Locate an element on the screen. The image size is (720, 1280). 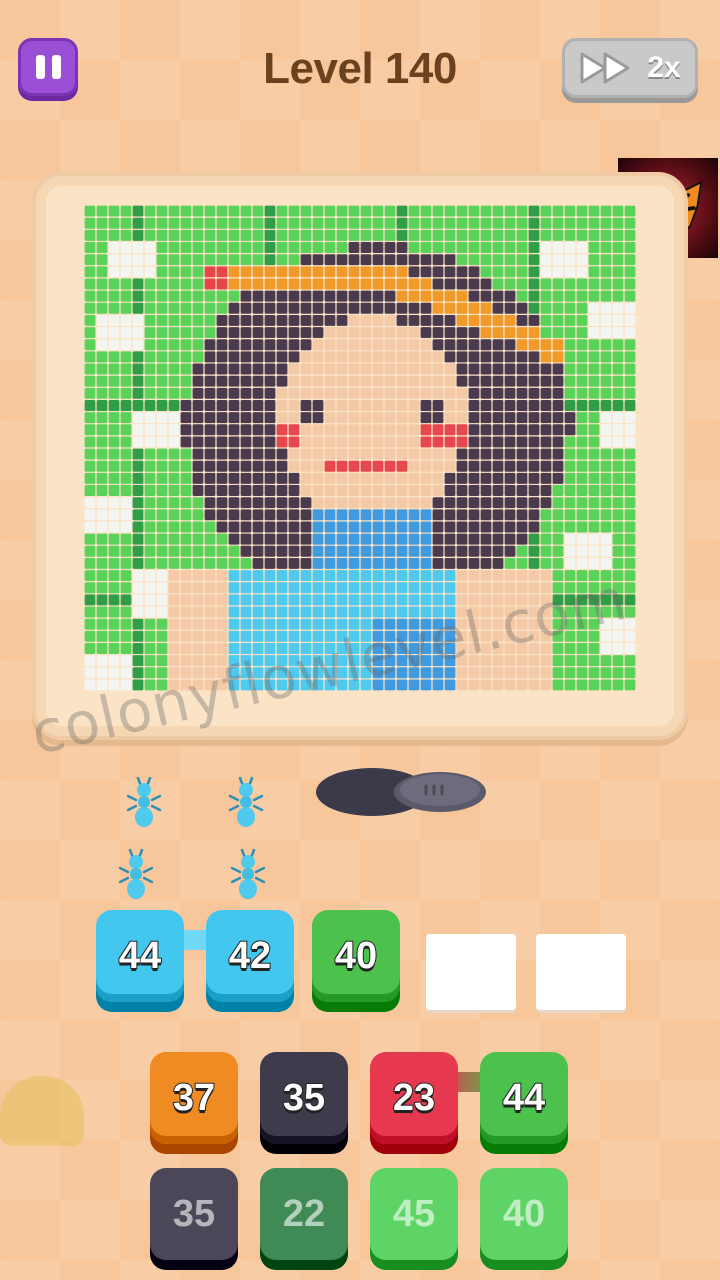
board-tile: 37 is located at coordinates (194, 1098).